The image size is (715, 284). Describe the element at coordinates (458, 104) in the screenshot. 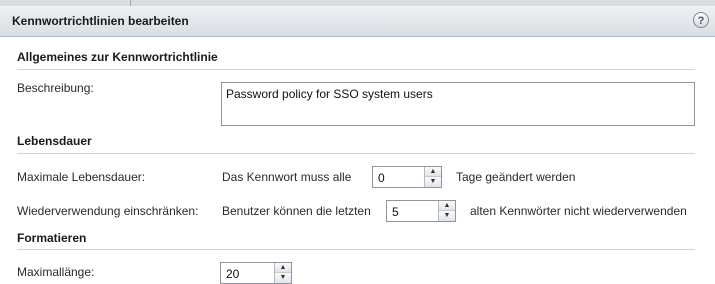

I see `description-field: Password policy for SSO system users` at that location.